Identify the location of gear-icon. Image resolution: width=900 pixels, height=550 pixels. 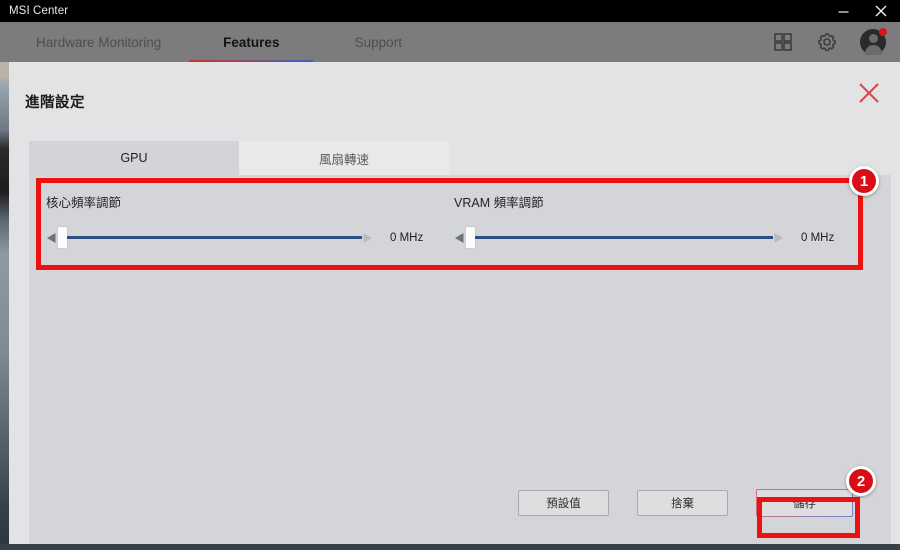
(827, 42).